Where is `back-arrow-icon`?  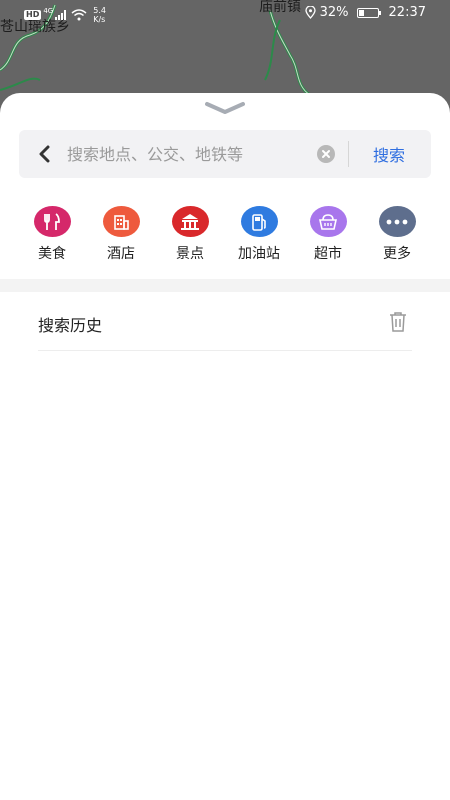
back-arrow-icon is located at coordinates (44, 154).